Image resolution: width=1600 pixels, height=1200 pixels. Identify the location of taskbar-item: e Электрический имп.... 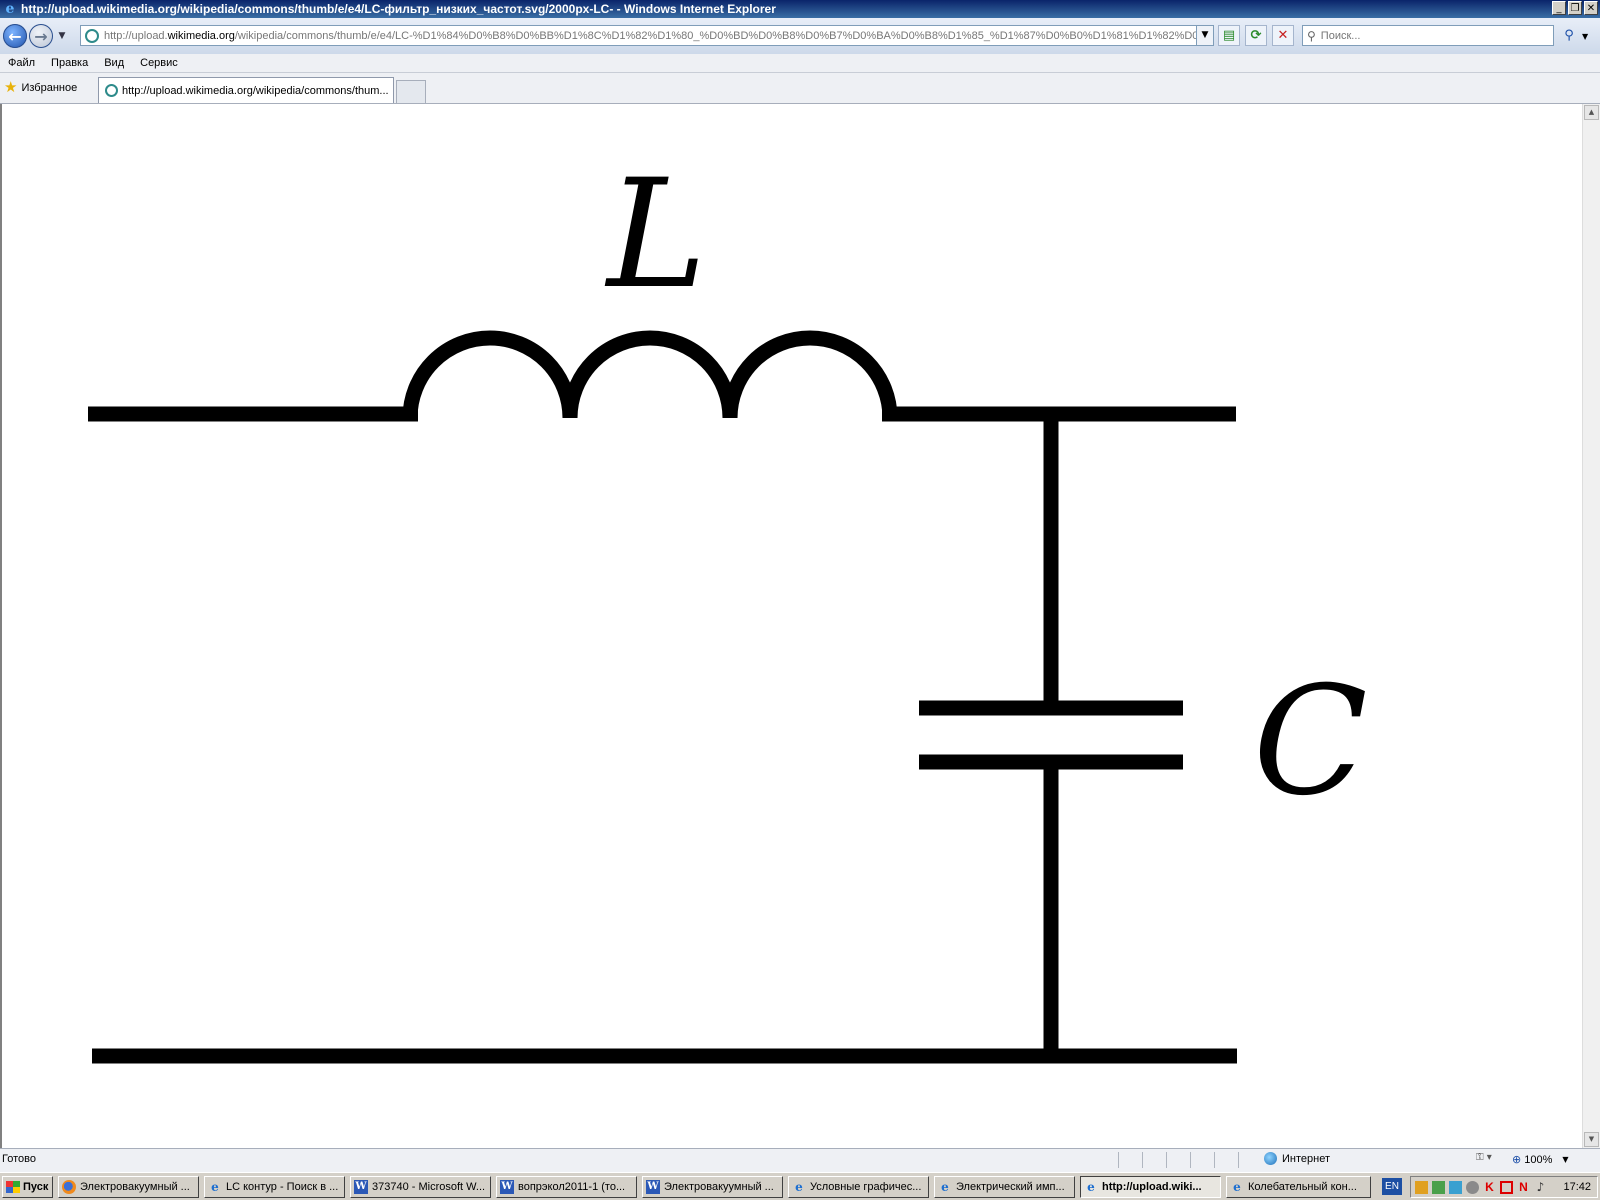
(1004, 1187).